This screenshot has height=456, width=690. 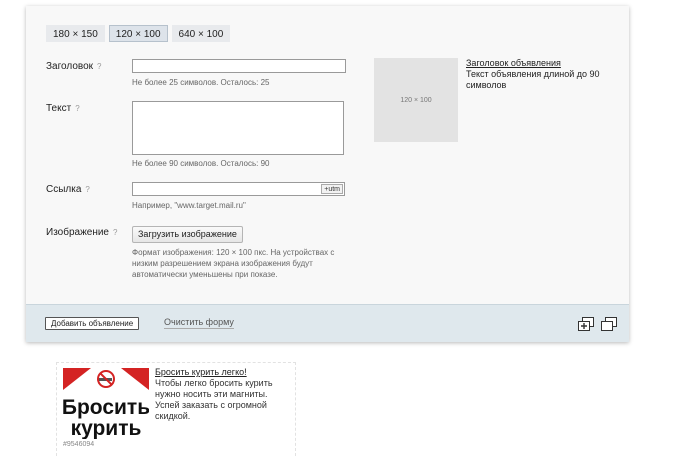 I want to click on add-ad-button: Добавить объявление, so click(x=92, y=323).